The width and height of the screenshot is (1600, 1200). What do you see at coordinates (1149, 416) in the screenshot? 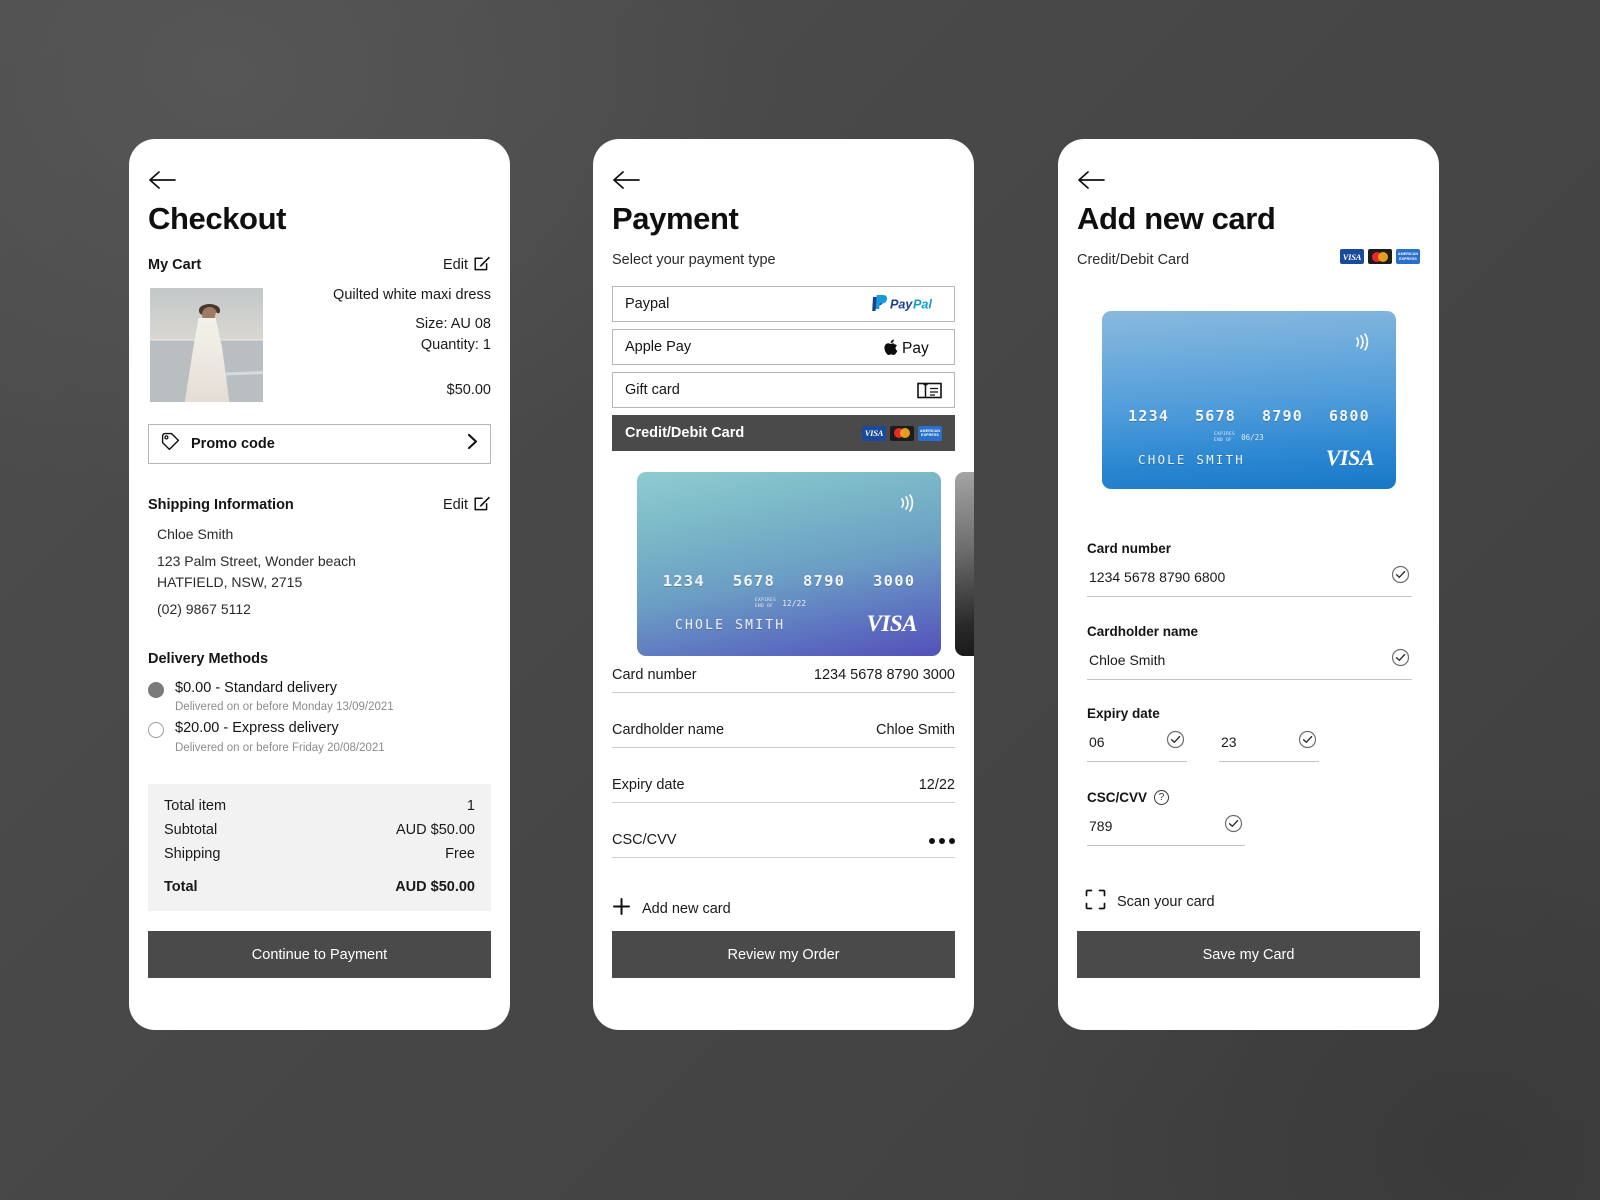
I see `card-digit-group: 1234` at bounding box center [1149, 416].